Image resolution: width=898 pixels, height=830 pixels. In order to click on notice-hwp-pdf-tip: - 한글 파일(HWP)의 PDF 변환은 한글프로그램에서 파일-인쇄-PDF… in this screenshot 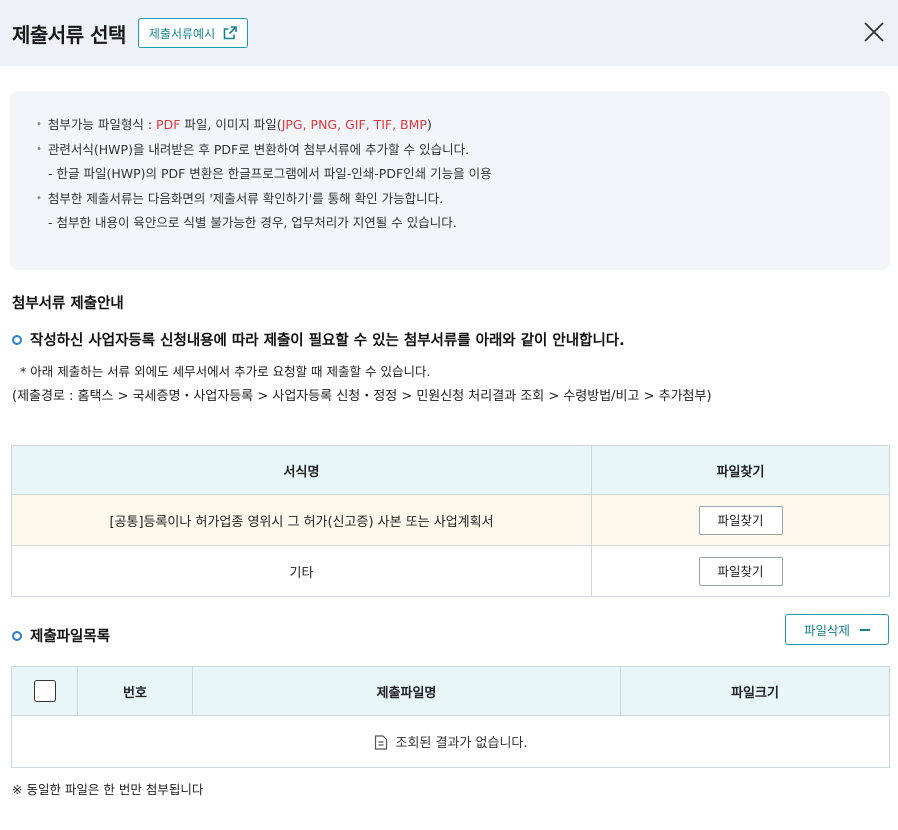, I will do `click(270, 173)`.